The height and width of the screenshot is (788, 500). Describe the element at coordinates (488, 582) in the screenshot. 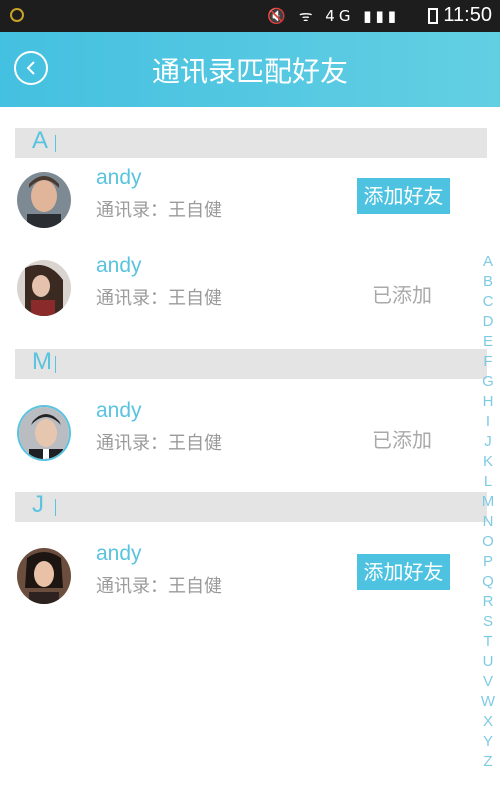

I see `alphabet-index-letter: Q` at that location.